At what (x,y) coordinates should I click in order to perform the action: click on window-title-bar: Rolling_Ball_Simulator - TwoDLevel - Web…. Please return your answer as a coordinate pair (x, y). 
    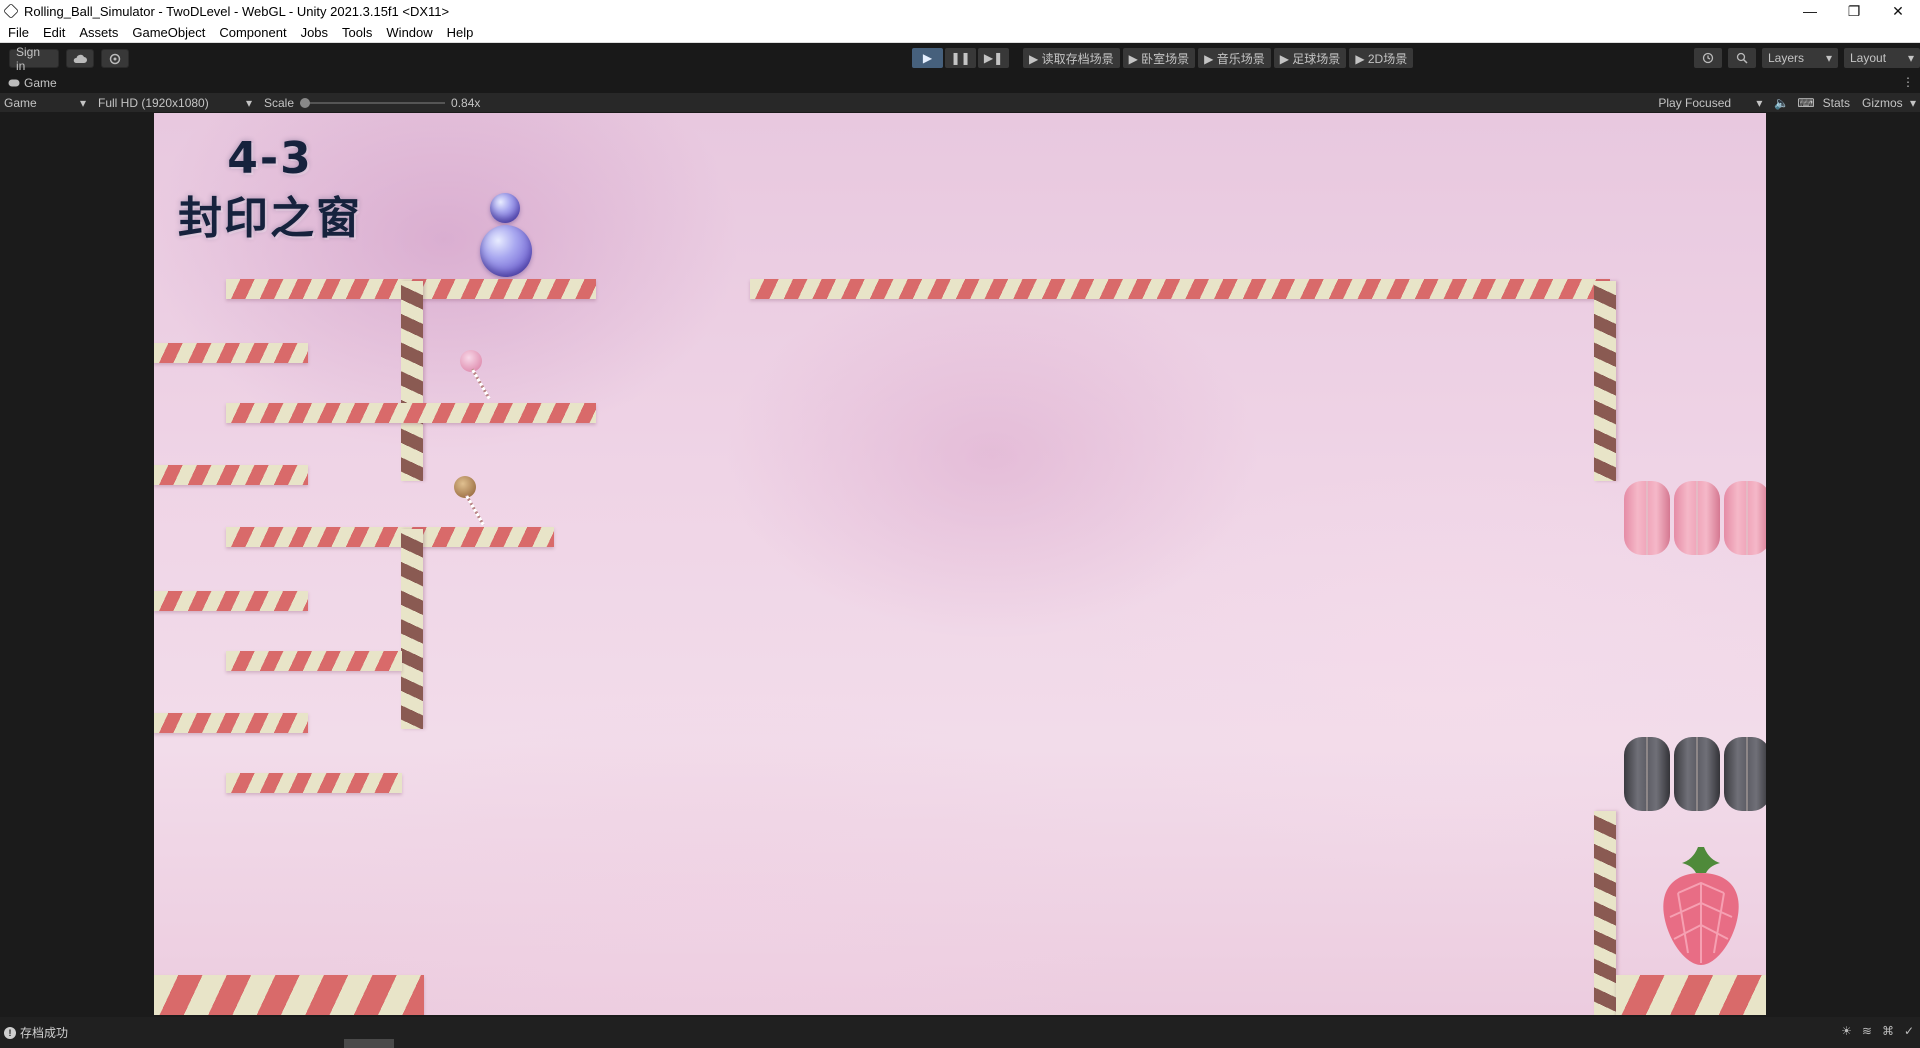
    Looking at the image, I should click on (960, 11).